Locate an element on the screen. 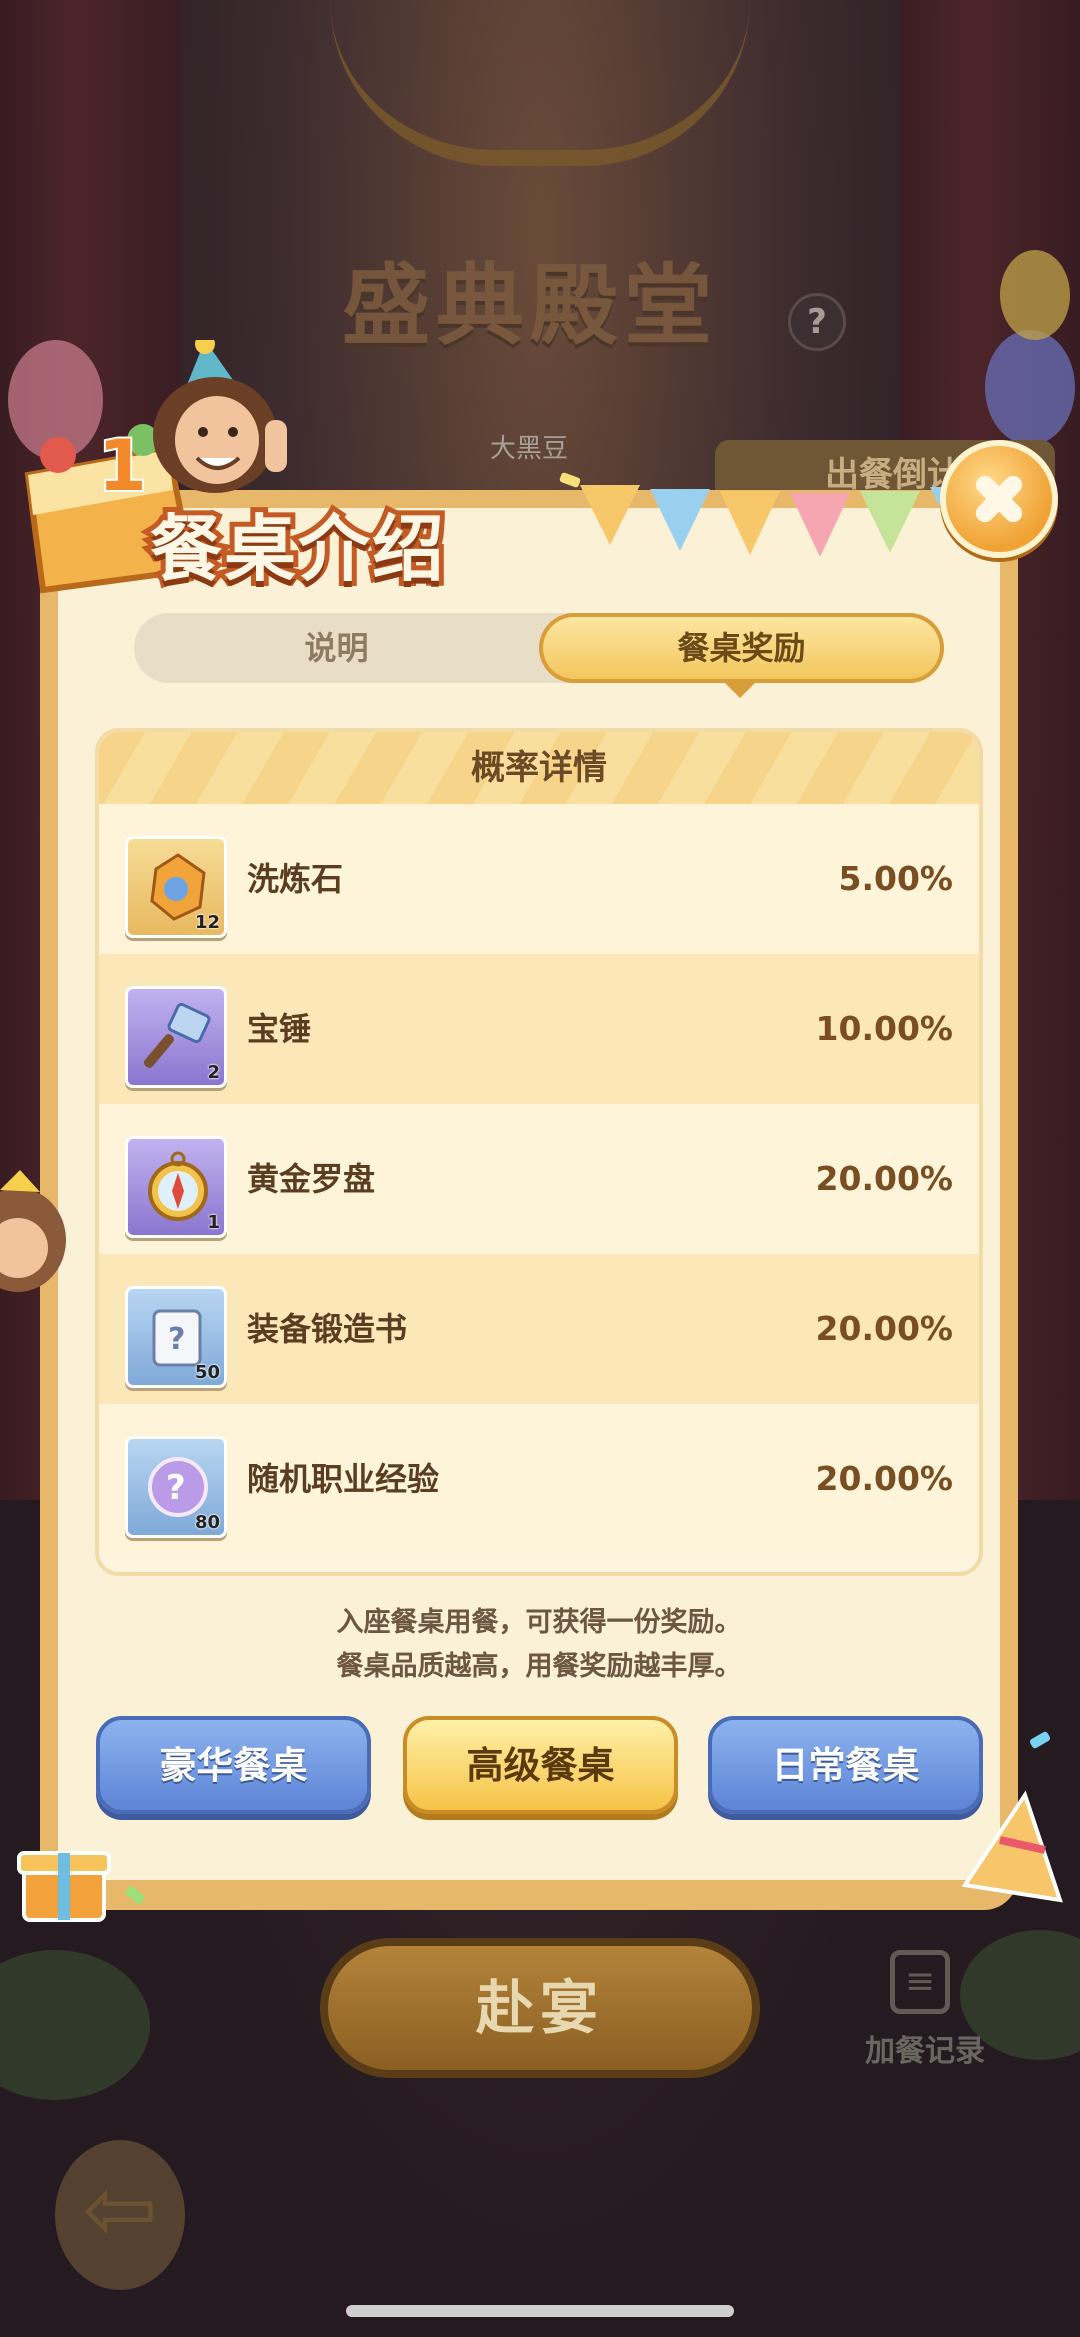 The width and height of the screenshot is (1080, 2337). item-name: 随机职业经验 is located at coordinates (343, 1479).